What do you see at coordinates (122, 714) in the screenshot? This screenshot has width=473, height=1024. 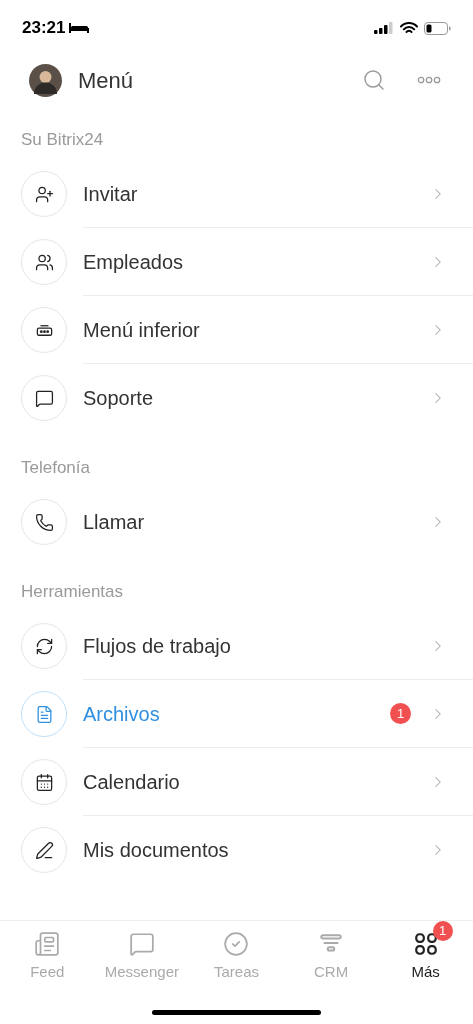 I see `item-label: Archivos` at bounding box center [122, 714].